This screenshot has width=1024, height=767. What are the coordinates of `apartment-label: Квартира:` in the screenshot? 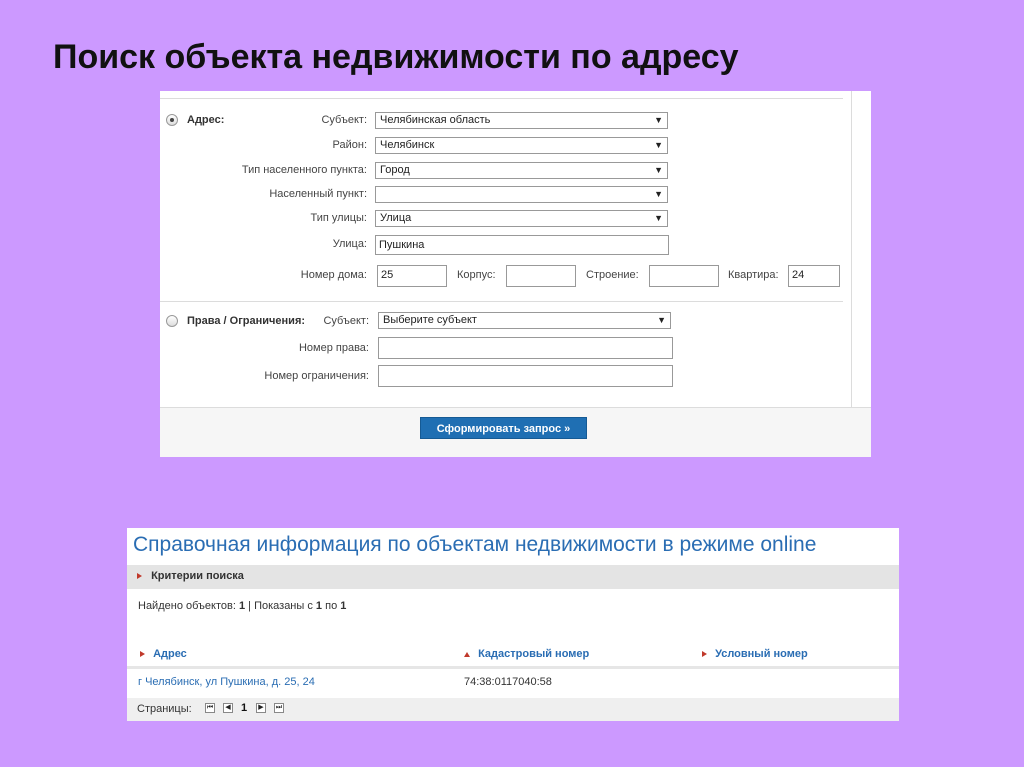 It's located at (753, 275).